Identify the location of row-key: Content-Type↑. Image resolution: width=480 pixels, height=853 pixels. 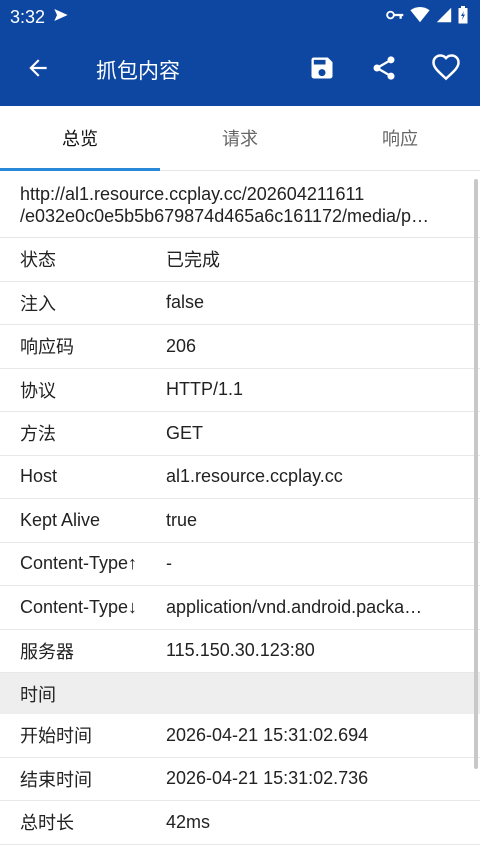
(79, 563).